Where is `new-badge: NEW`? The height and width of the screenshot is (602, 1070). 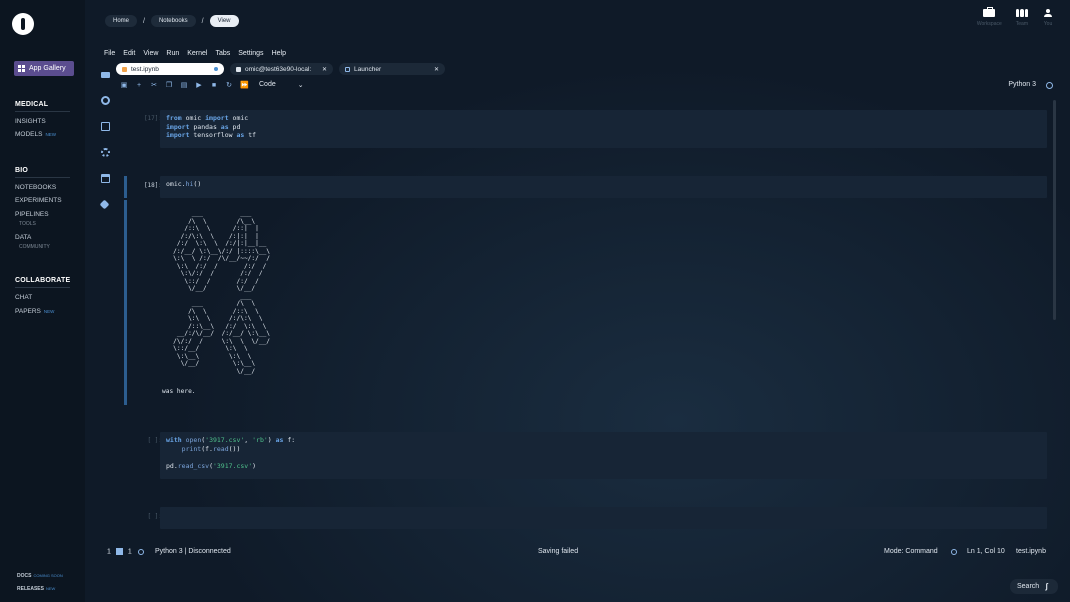 new-badge: NEW is located at coordinates (50, 134).